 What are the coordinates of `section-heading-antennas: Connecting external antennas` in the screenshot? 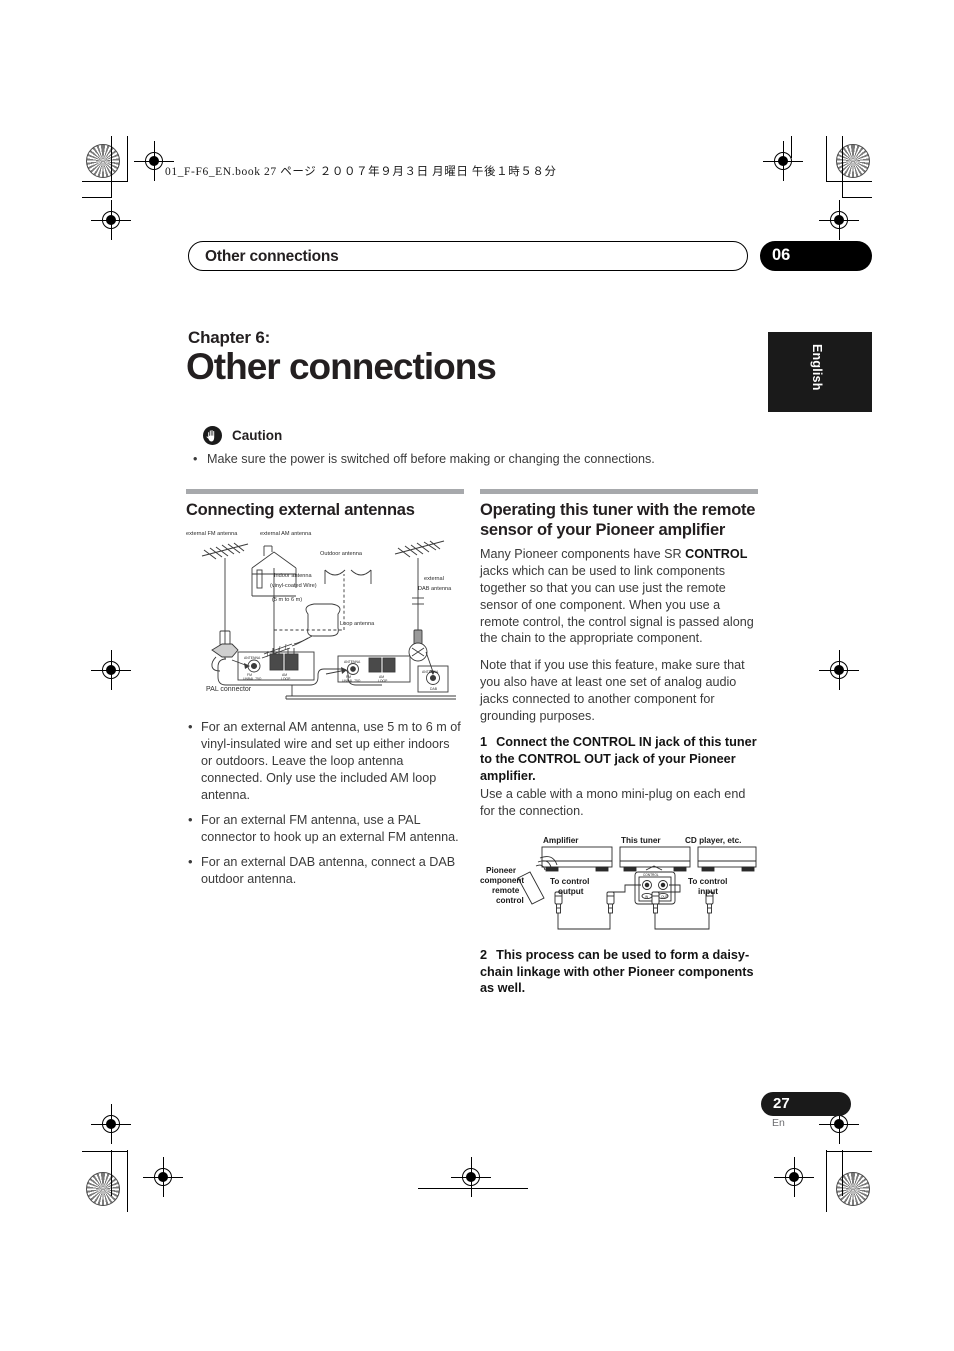 It's located at (300, 510).